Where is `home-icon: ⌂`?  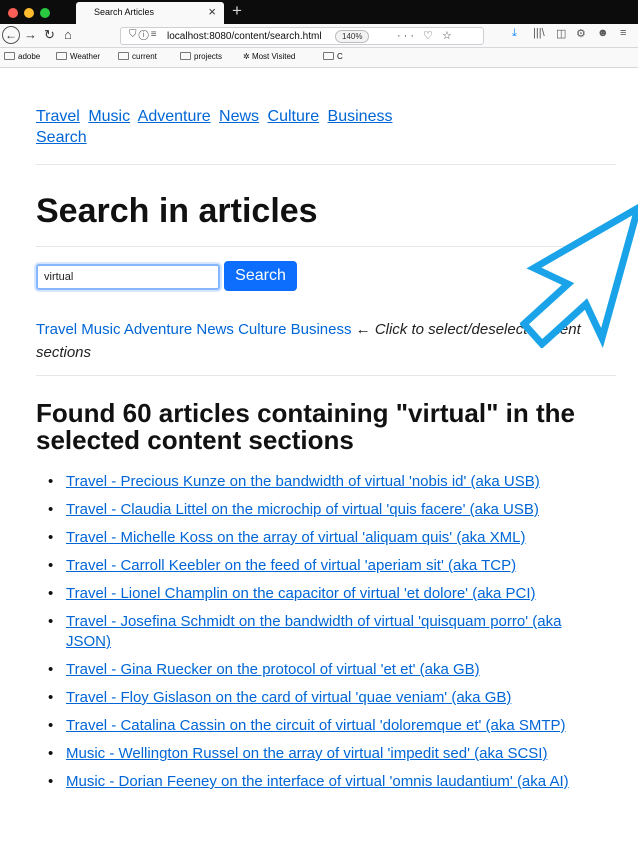
home-icon: ⌂ is located at coordinates (68, 35).